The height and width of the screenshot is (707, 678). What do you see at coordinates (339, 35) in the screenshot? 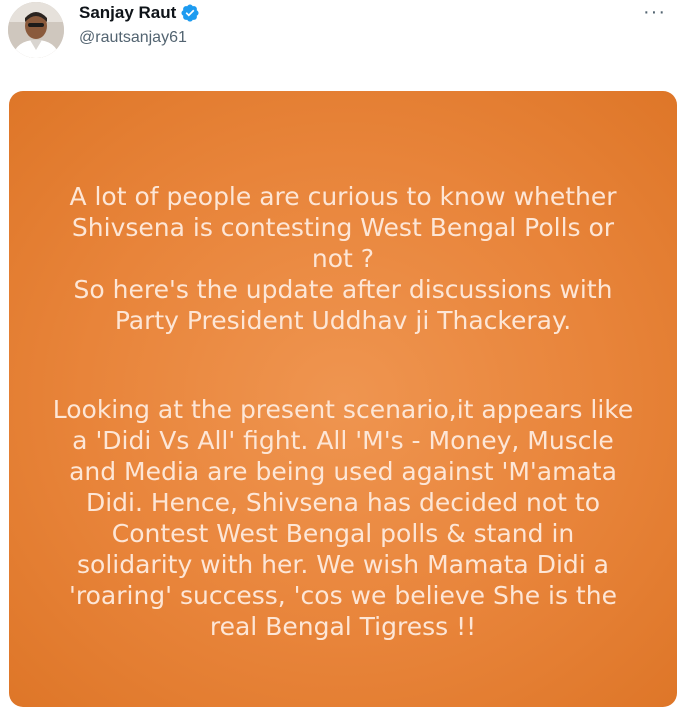
I see `tweet-header: Sanjay Raut @rautsanjay61 ···` at bounding box center [339, 35].